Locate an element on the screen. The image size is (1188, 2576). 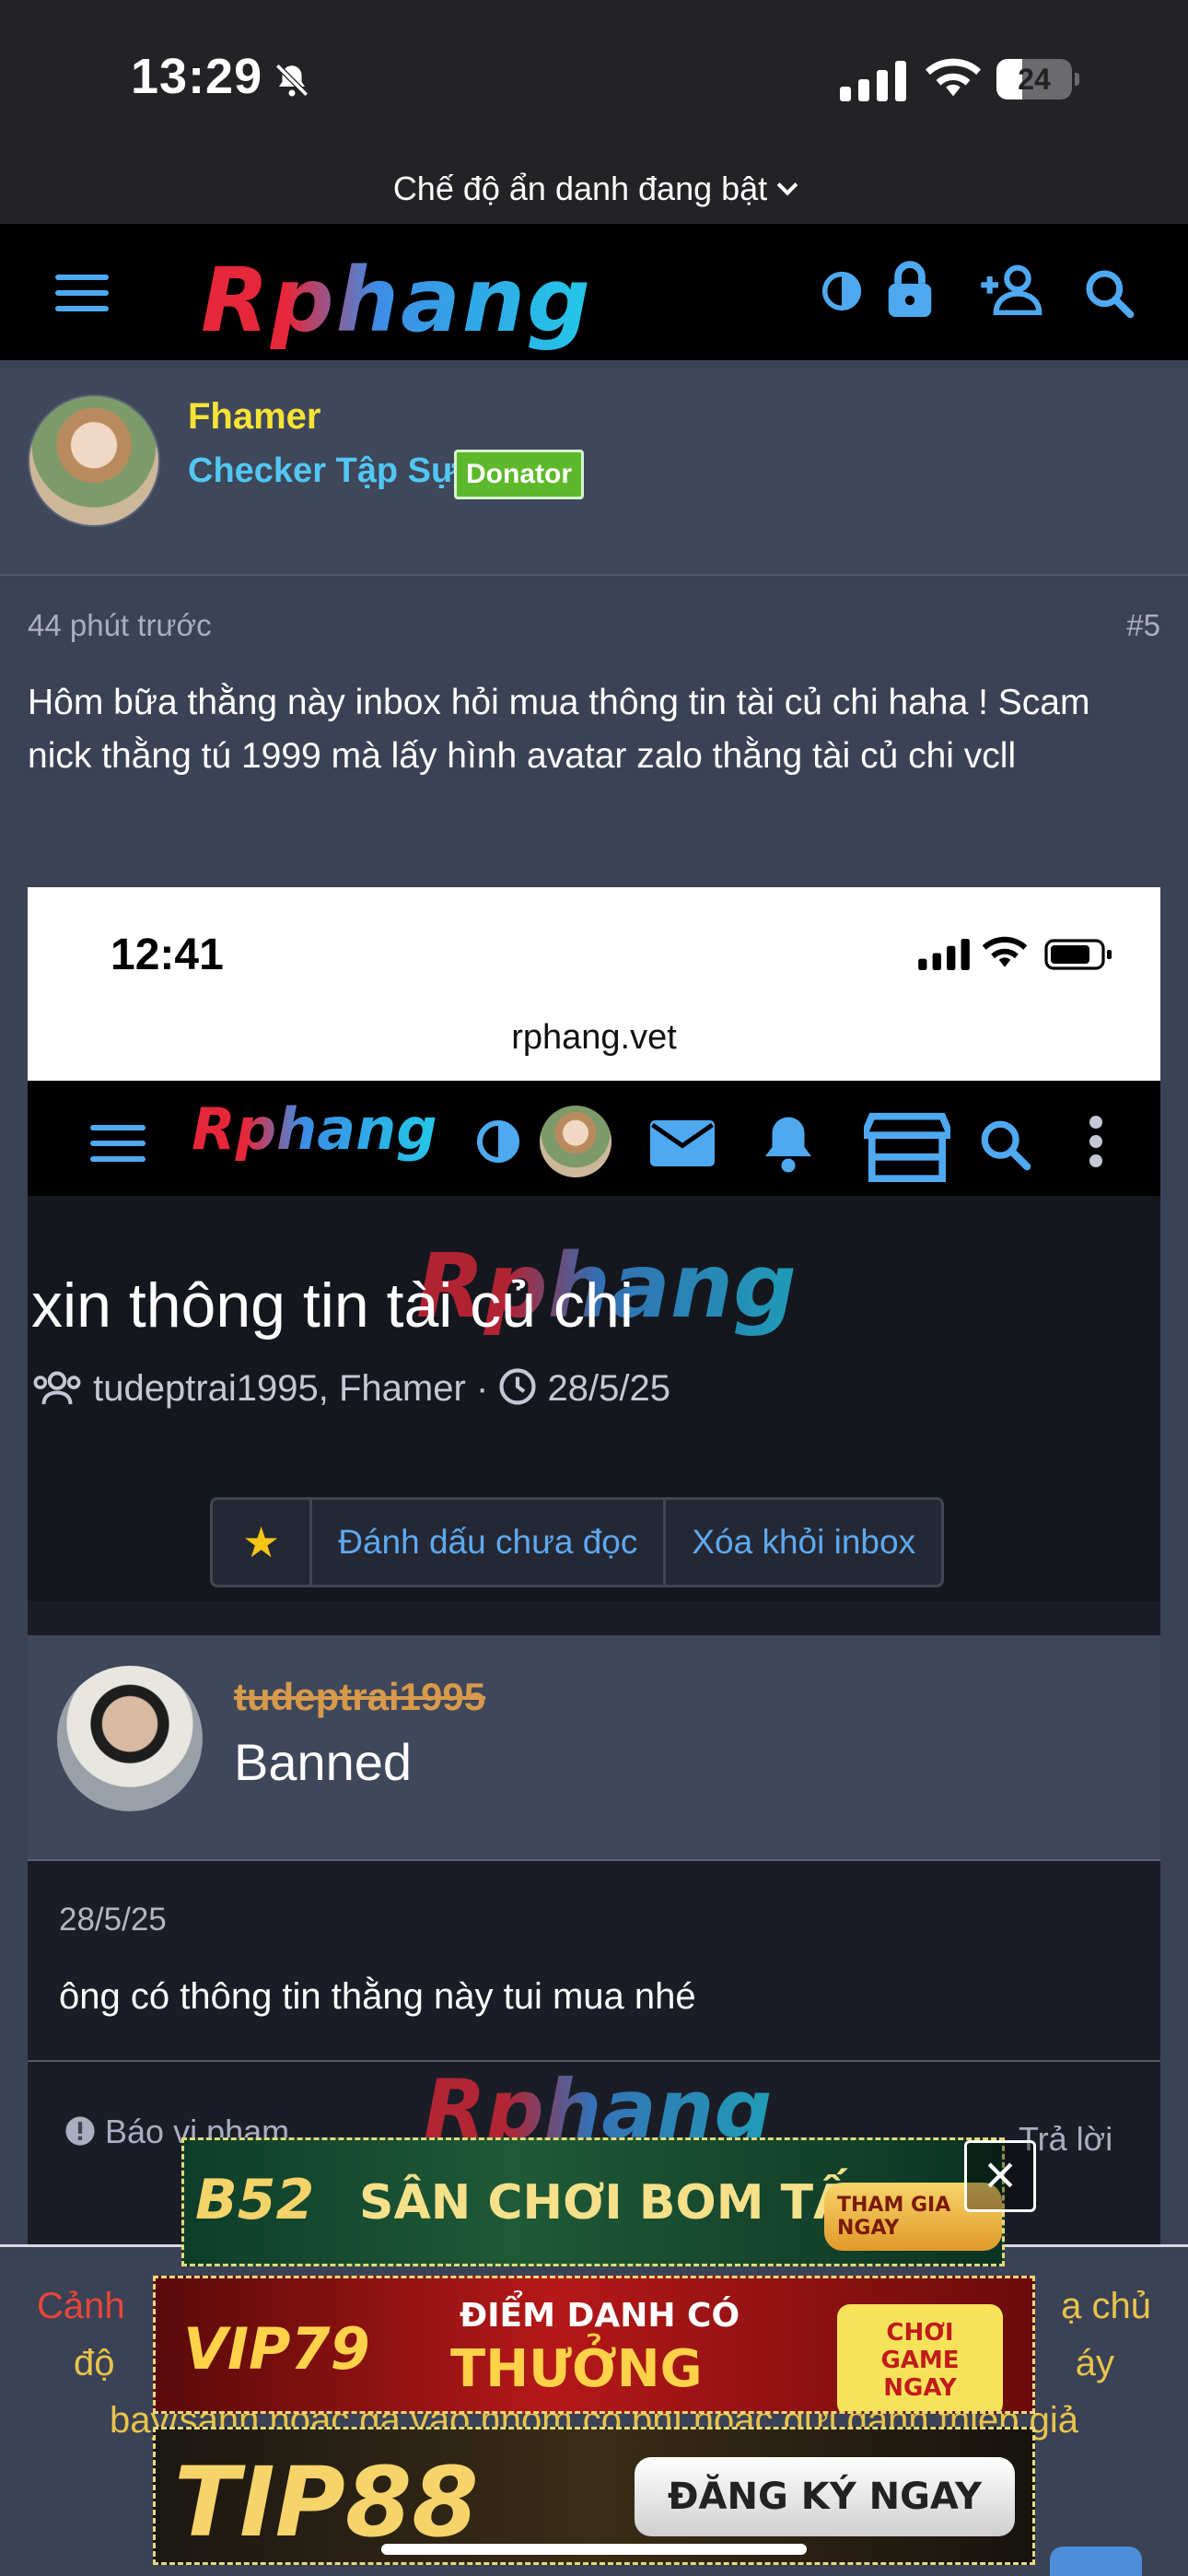
b52-brand: B52 is located at coordinates (255, 2200).